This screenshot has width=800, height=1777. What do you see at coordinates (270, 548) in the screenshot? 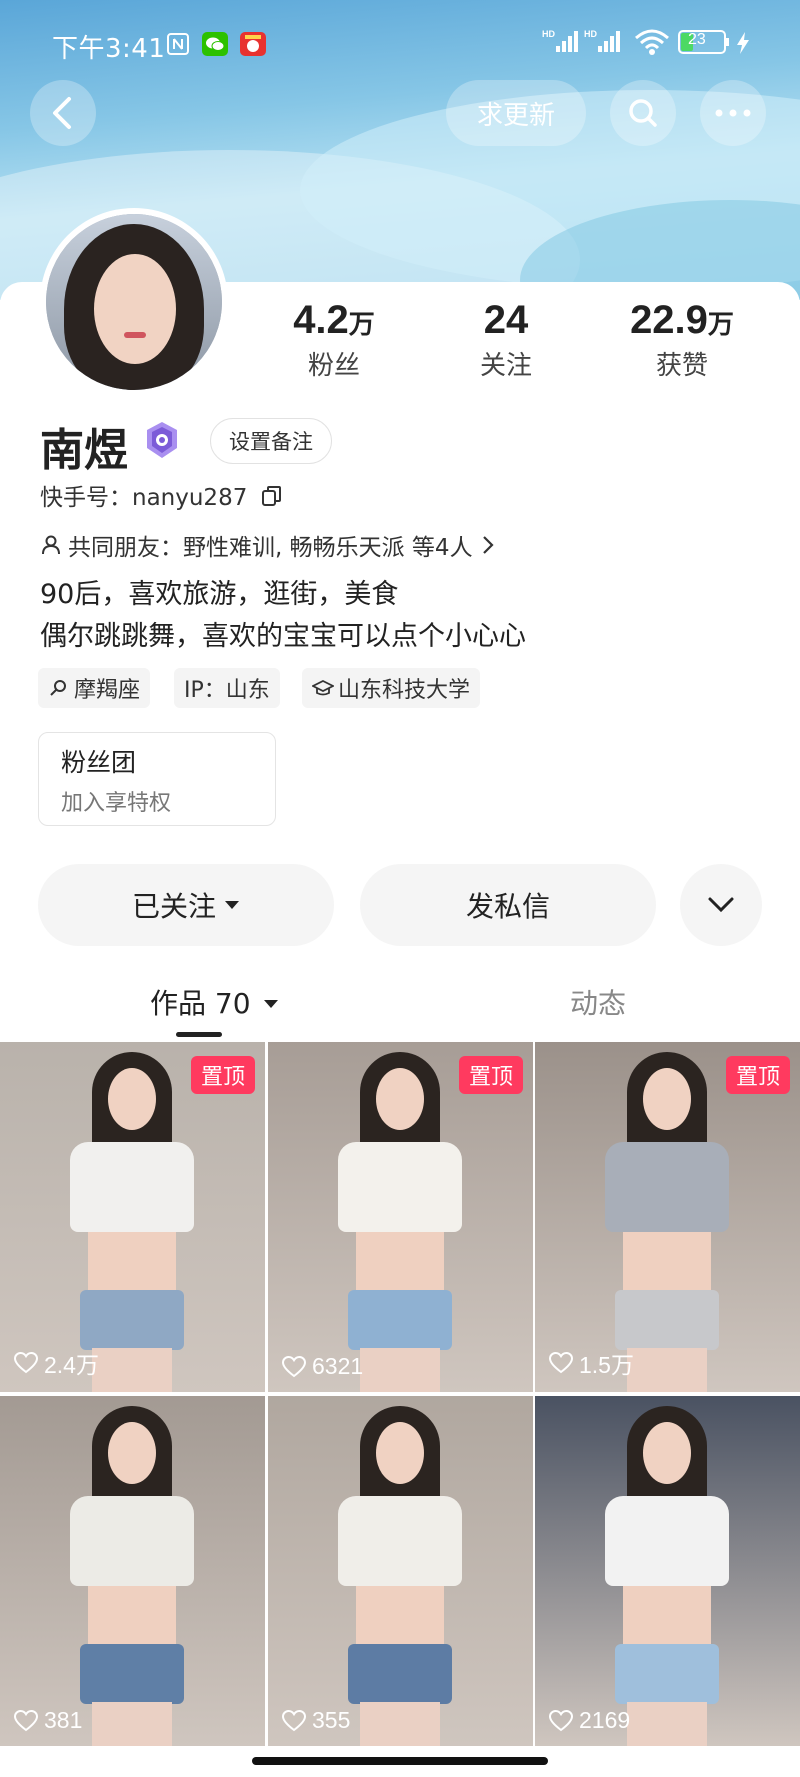
I see `mutual-friends-text: 共同朋友：野性难训, 畅畅乐天派 等4人` at bounding box center [270, 548].